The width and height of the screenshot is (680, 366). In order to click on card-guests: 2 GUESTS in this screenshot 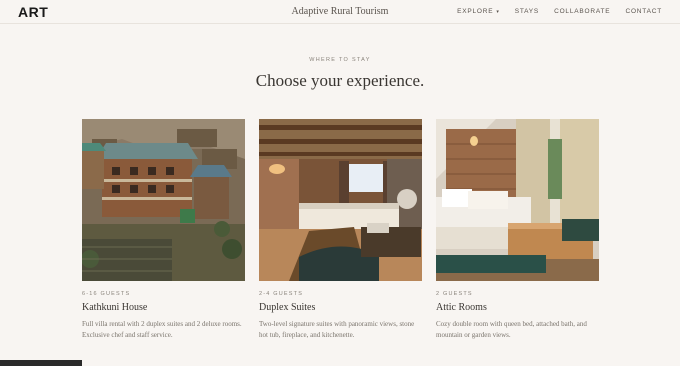, I will do `click(454, 294)`.